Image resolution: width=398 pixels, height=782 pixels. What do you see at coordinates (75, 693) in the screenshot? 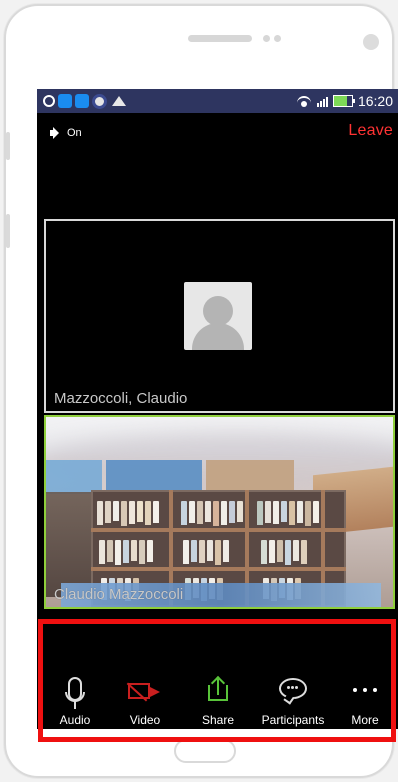
I see `microphone-icon` at bounding box center [75, 693].